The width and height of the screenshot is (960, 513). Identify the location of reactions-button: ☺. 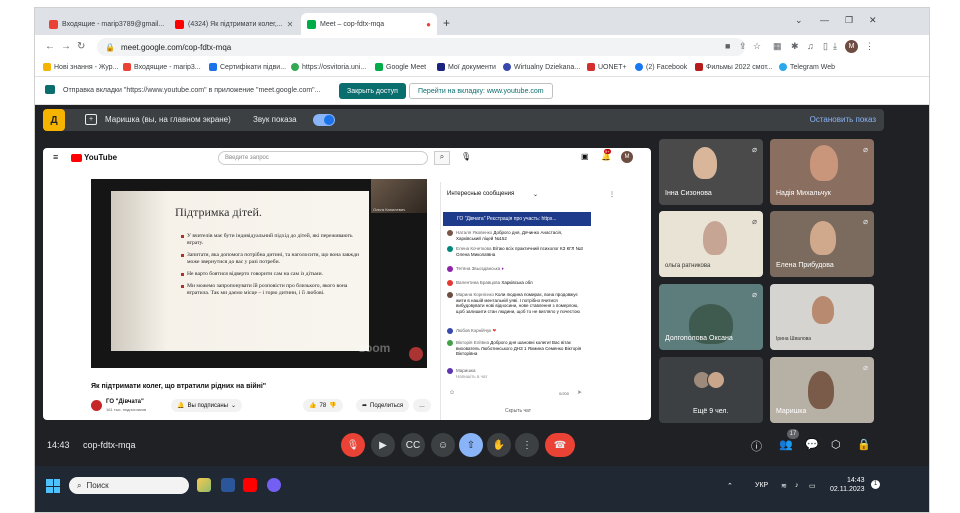
(443, 445).